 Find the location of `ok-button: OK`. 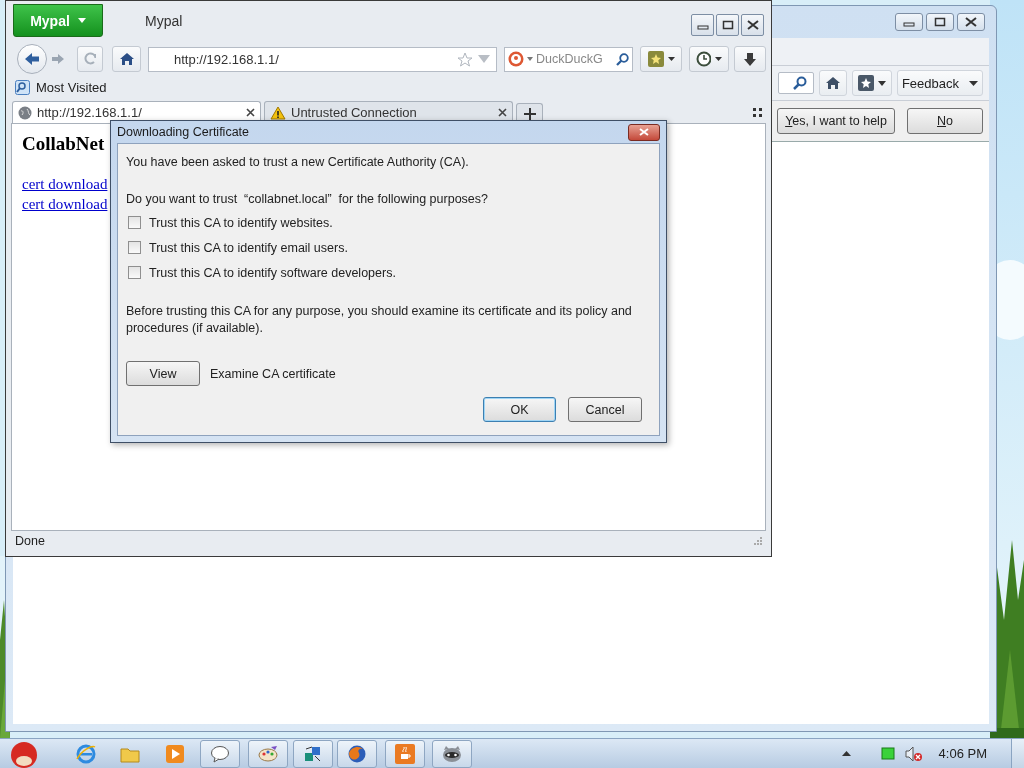

ok-button: OK is located at coordinates (519, 409).